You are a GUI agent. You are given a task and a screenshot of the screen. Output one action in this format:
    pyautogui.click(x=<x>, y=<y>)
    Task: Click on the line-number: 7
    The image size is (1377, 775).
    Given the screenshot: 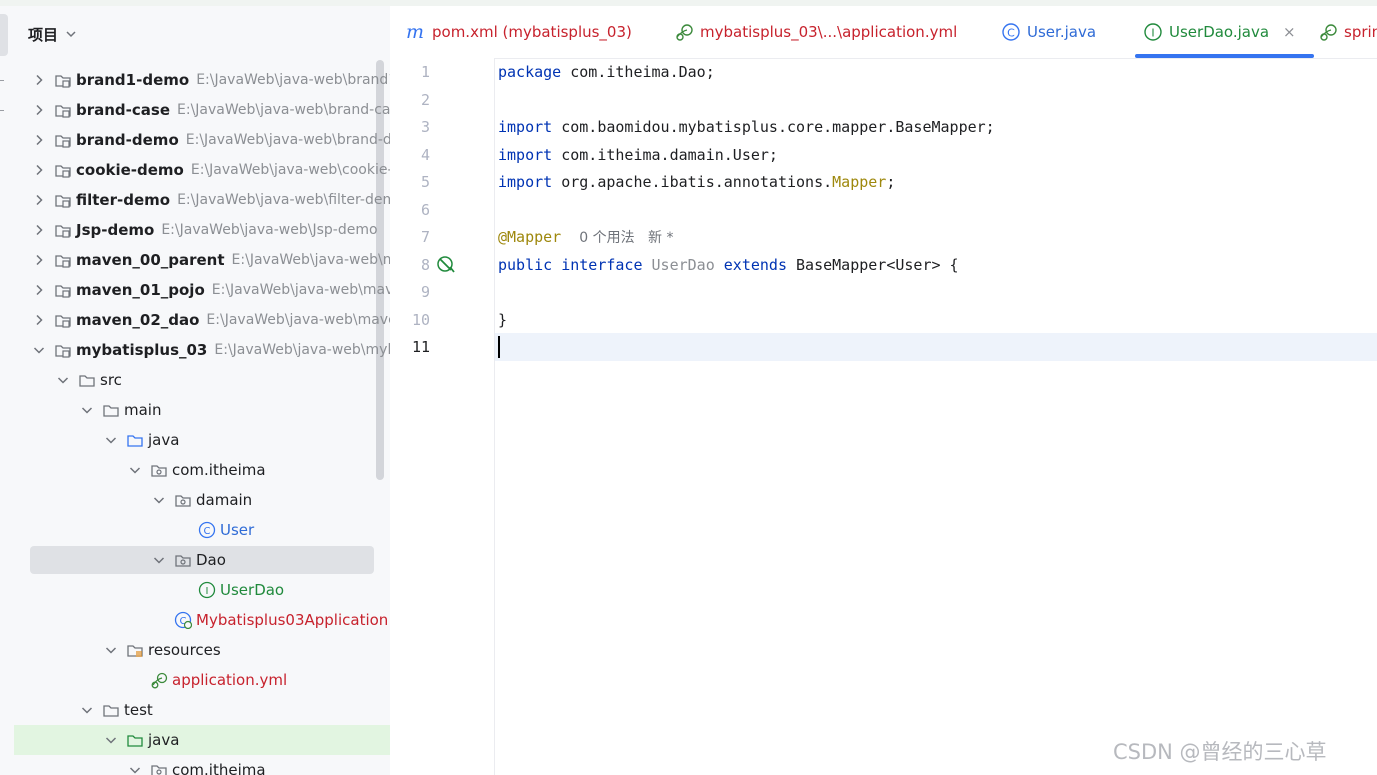 What is the action you would take?
    pyautogui.click(x=425, y=237)
    